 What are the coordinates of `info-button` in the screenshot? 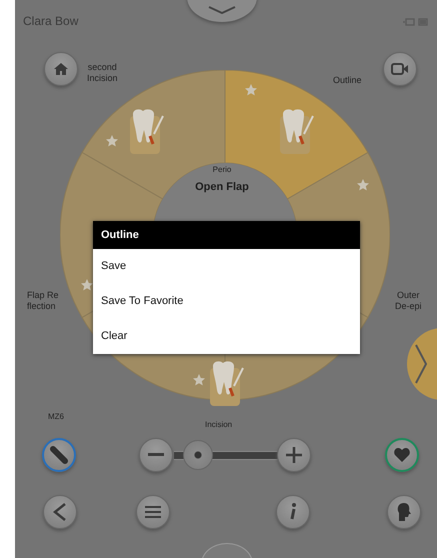 It's located at (293, 512).